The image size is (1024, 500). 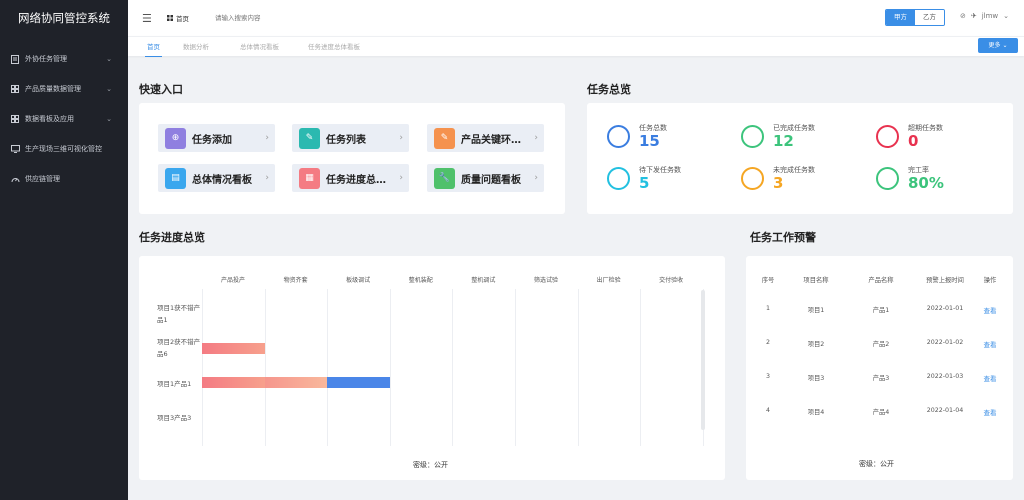 I want to click on stage-header: 整机调试, so click(x=483, y=280).